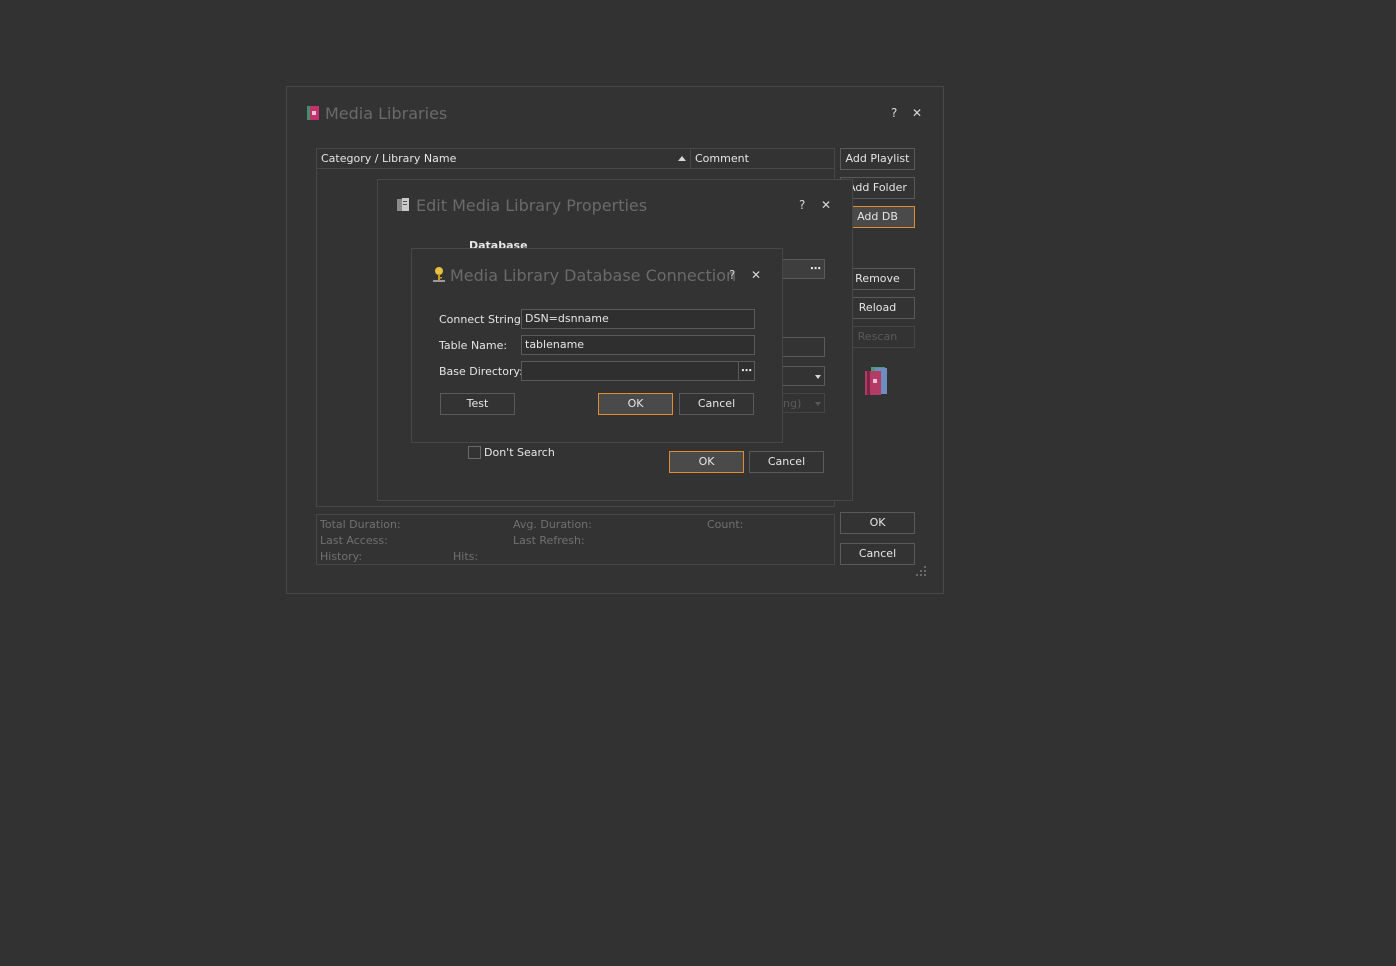  I want to click on column-comment-label: Comment, so click(722, 158).